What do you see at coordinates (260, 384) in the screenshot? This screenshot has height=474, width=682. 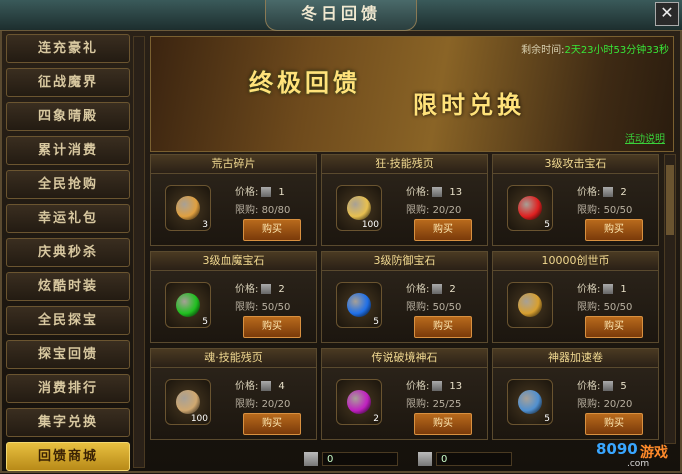 I see `price-row: 价格: 4` at bounding box center [260, 384].